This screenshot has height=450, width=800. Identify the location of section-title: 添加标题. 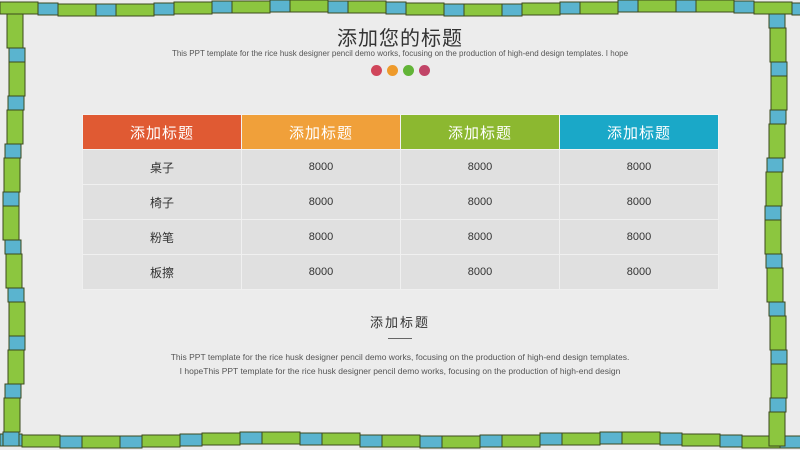
(399, 323).